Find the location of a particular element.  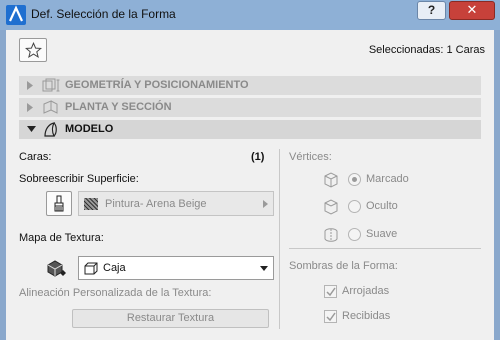

section-geometry-header: GEOMETRÍA Y POSICIONAMIENTO is located at coordinates (250, 85).